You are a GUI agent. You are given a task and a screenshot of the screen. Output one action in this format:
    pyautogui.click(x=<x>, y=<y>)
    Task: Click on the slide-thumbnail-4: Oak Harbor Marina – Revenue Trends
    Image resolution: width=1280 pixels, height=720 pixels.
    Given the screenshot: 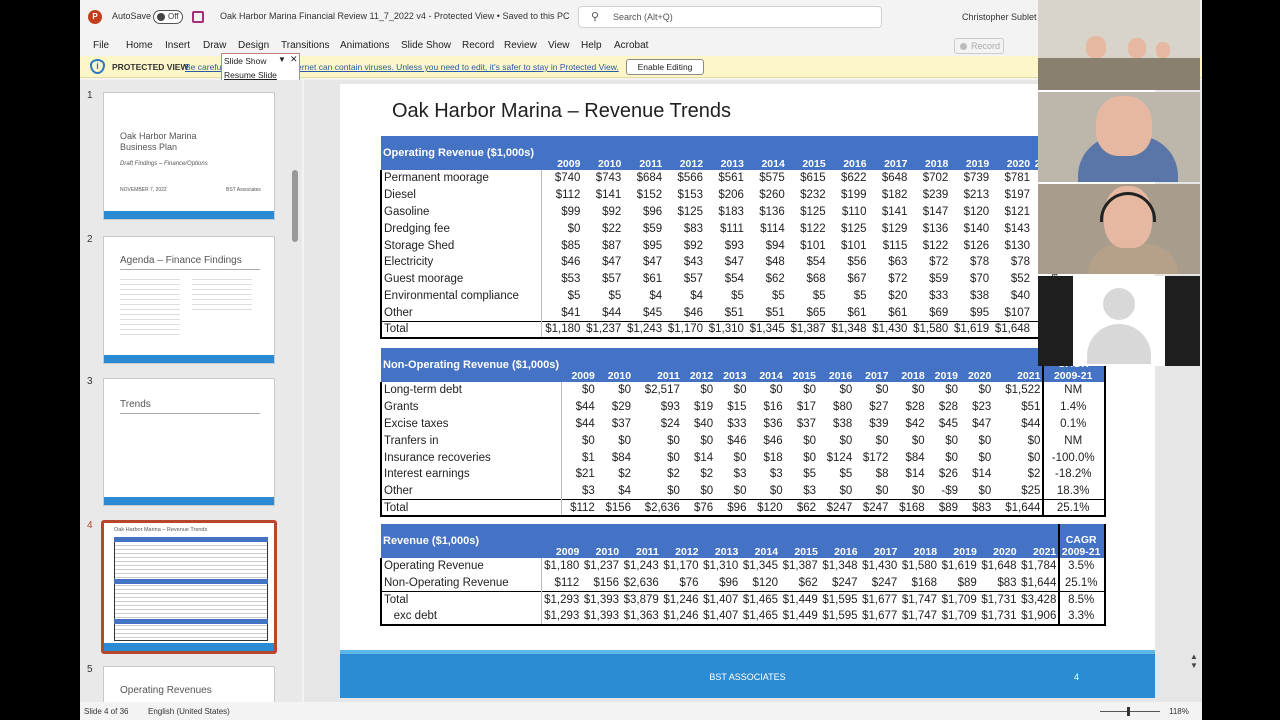 What is the action you would take?
    pyautogui.click(x=189, y=587)
    